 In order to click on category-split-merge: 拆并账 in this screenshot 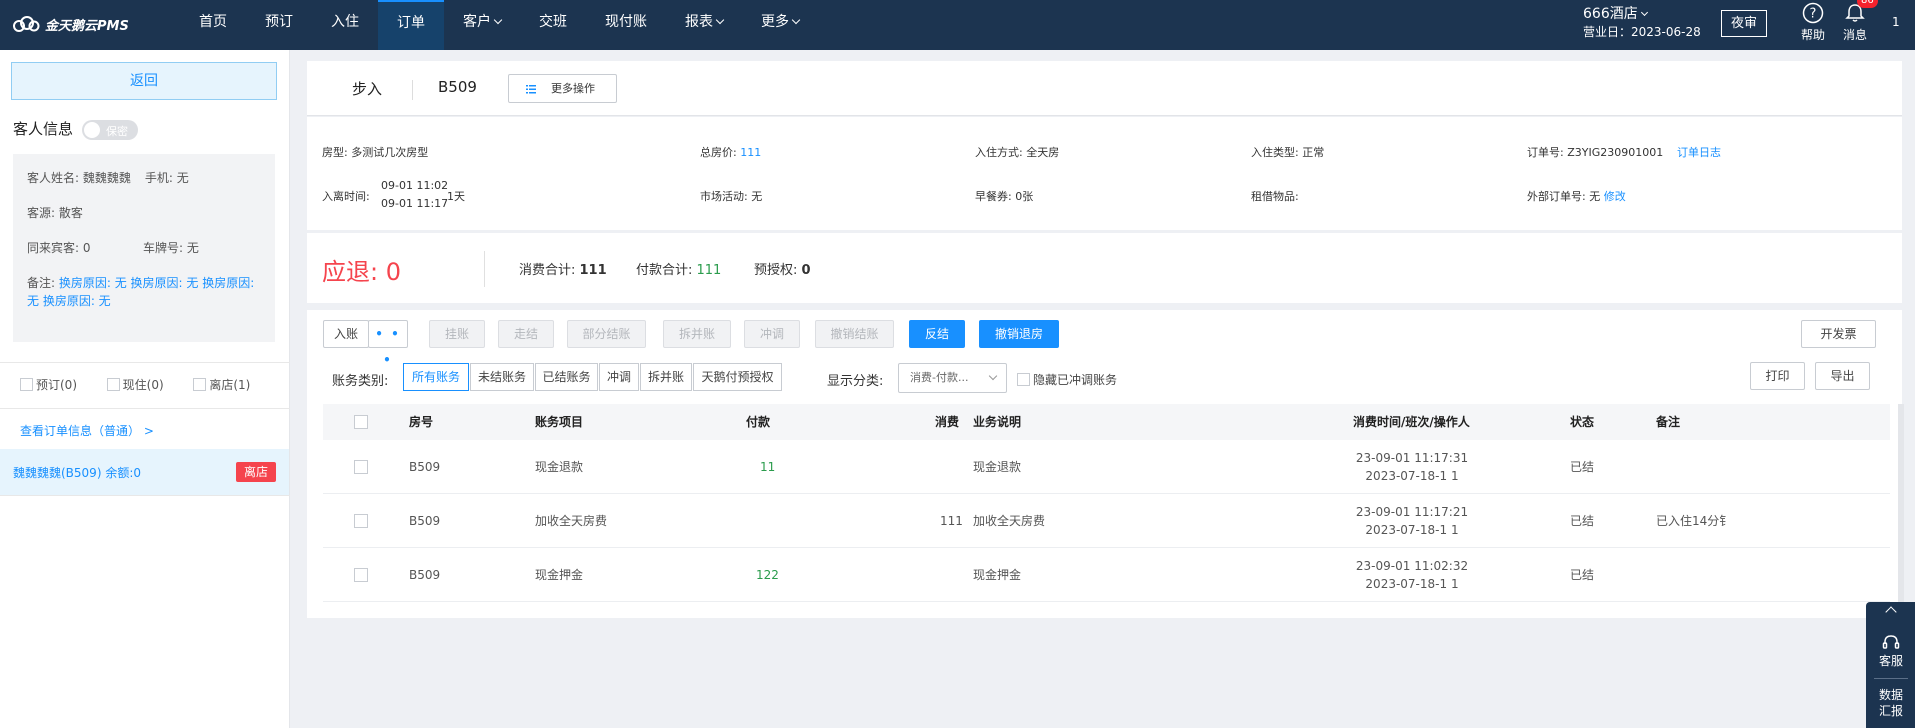, I will do `click(666, 377)`.